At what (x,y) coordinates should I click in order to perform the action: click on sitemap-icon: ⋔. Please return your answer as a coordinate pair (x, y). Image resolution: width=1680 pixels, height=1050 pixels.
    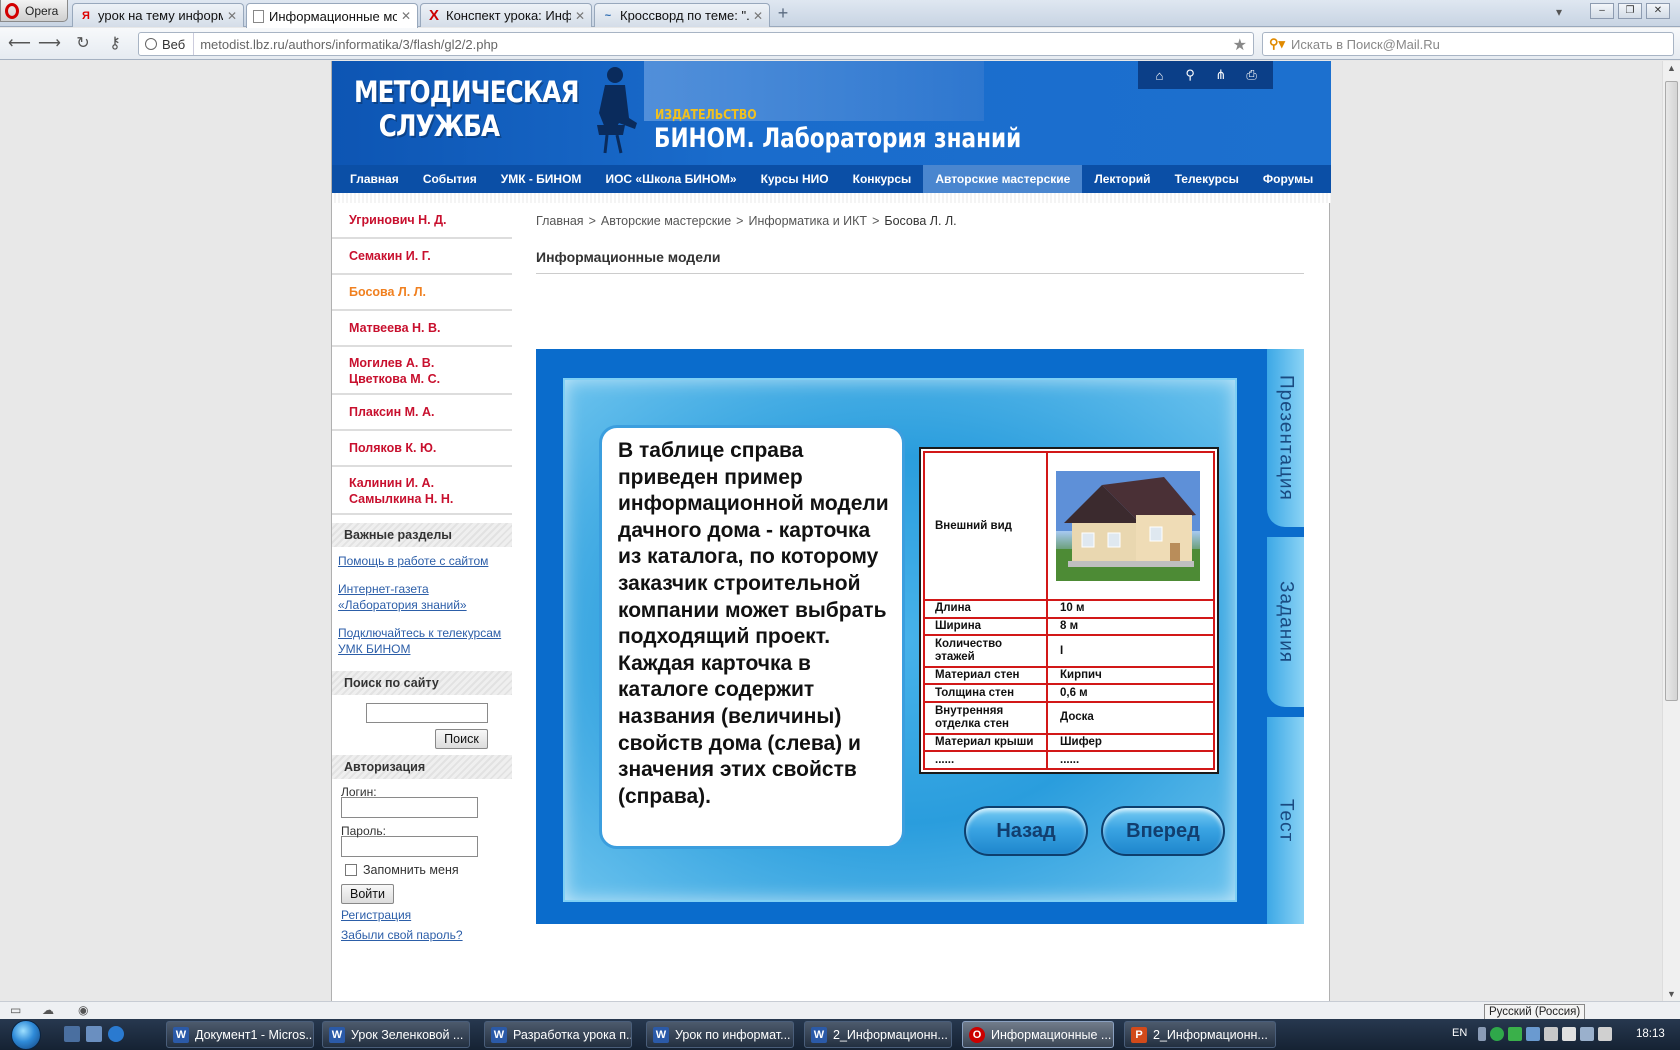
    Looking at the image, I should click on (1221, 75).